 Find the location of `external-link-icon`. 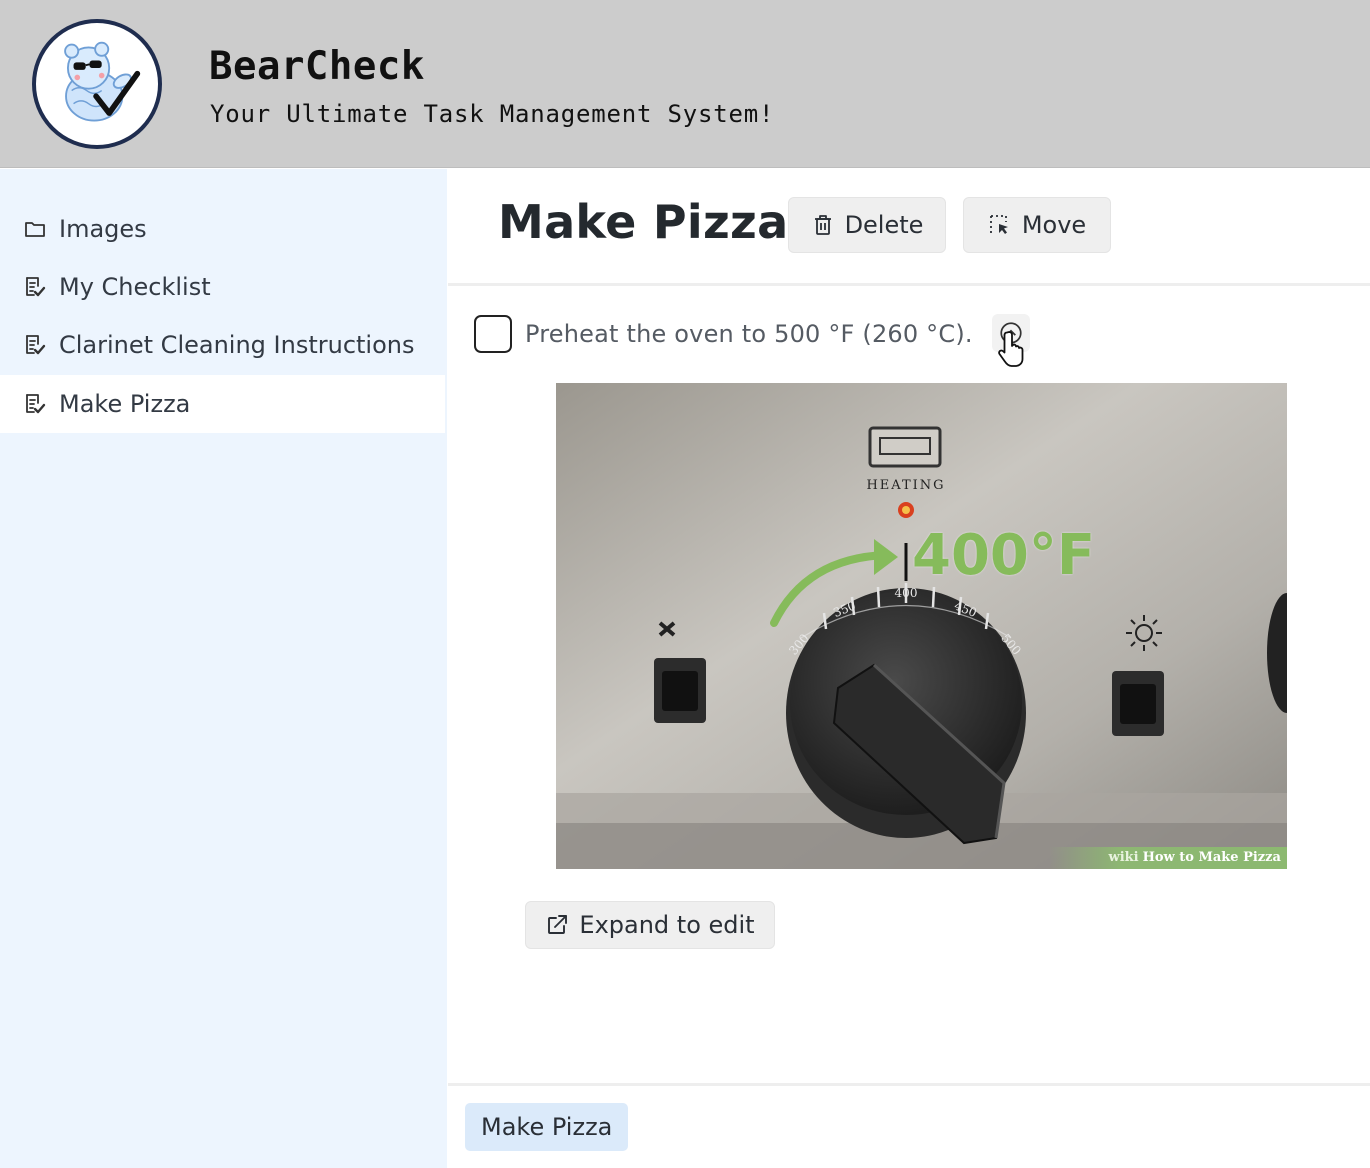

external-link-icon is located at coordinates (558, 924).